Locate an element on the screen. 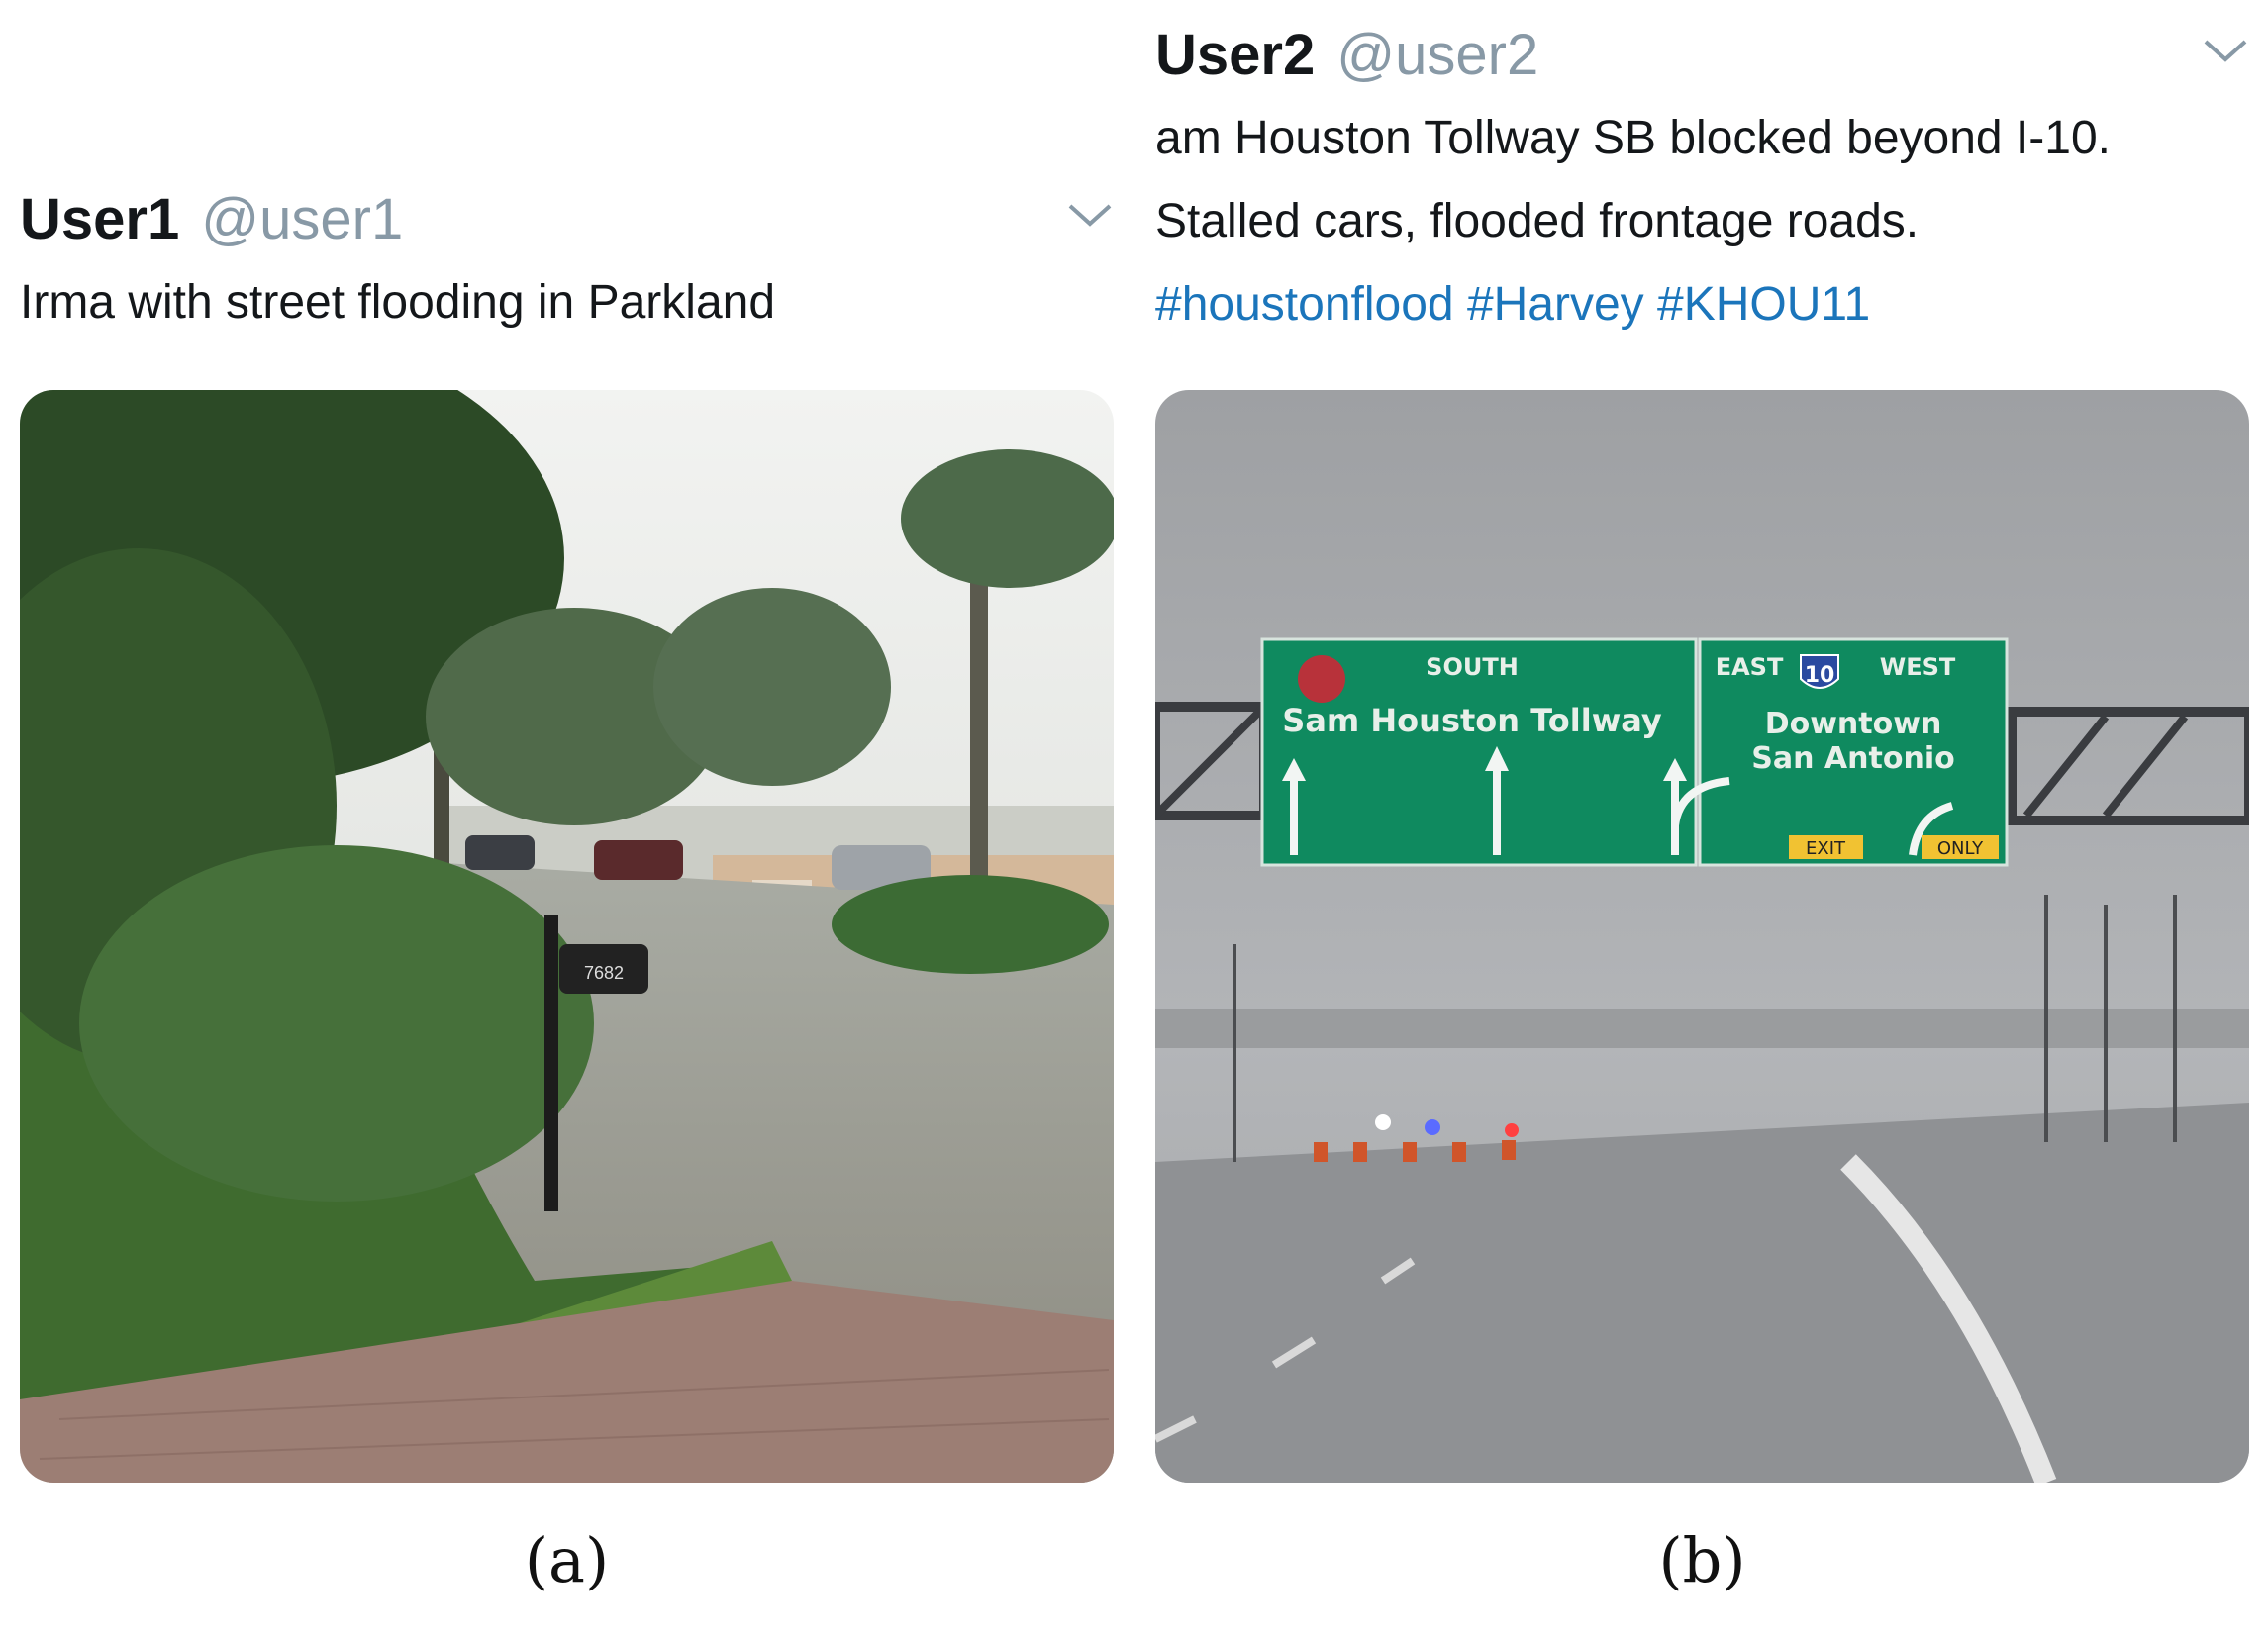 The width and height of the screenshot is (2268, 1638). sign-dest-1: Downtown is located at coordinates (1853, 724).